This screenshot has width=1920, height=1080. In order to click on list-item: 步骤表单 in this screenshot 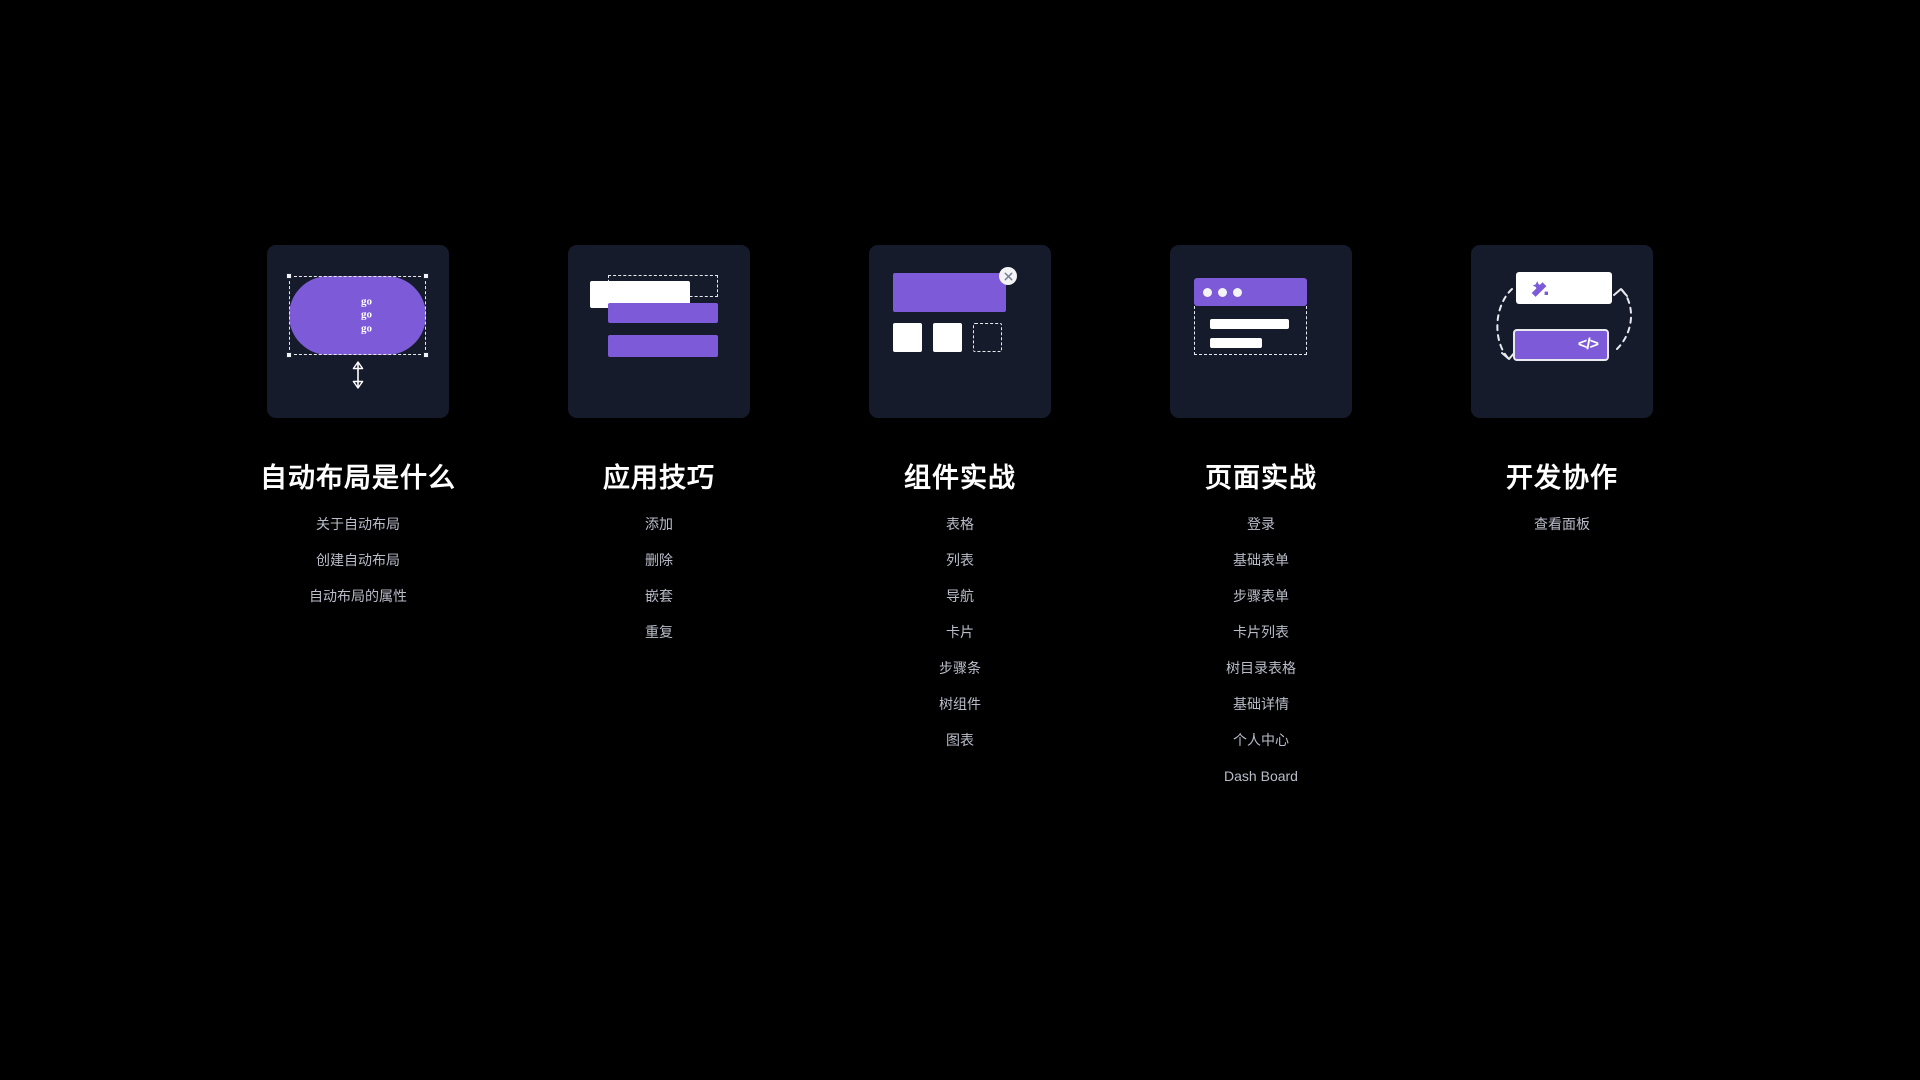, I will do `click(1261, 596)`.